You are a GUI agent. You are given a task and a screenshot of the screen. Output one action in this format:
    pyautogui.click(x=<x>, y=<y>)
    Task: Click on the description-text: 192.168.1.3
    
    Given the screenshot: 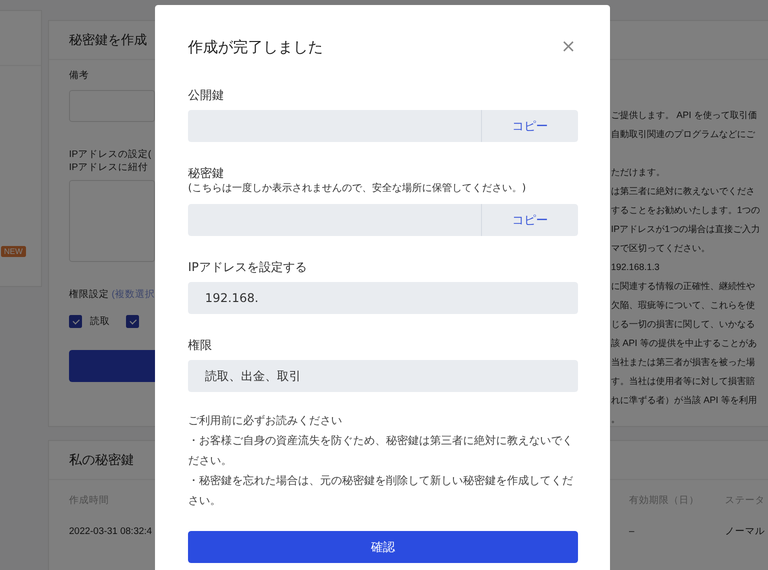 What is the action you would take?
    pyautogui.click(x=636, y=267)
    